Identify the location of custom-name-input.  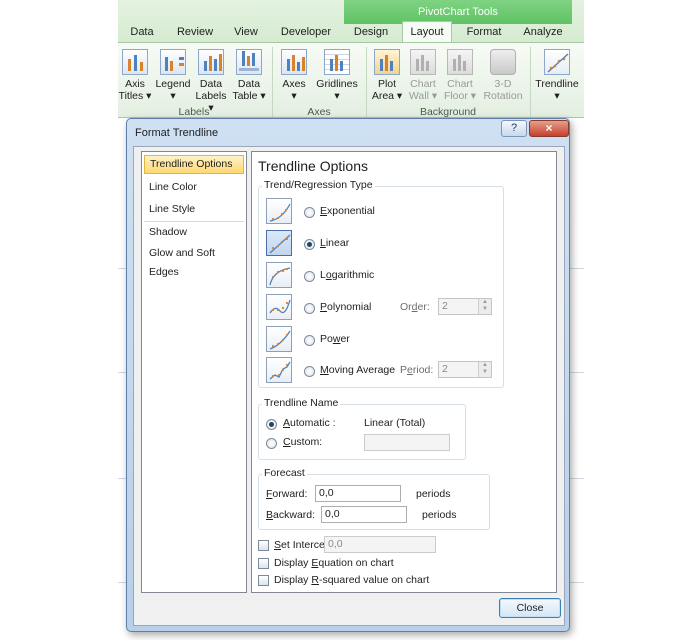
(407, 442).